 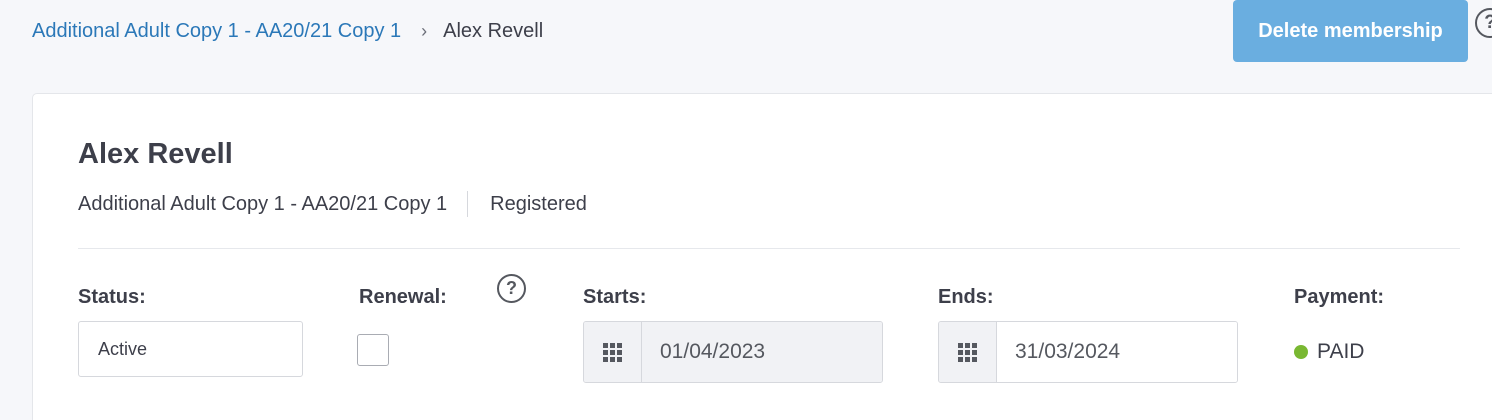 What do you see at coordinates (468, 204) in the screenshot?
I see `meta-divider` at bounding box center [468, 204].